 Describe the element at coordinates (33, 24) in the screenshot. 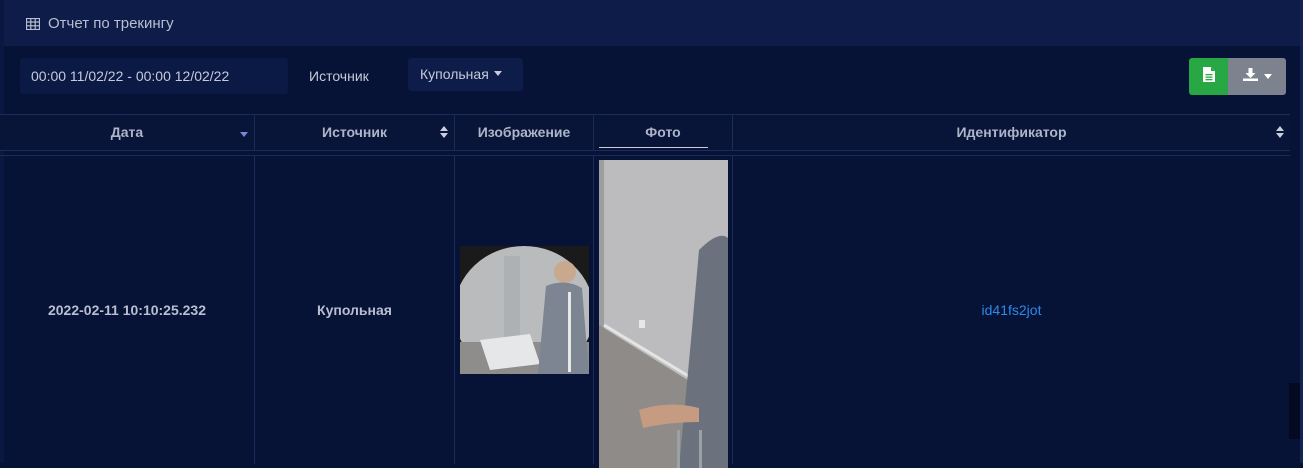

I see `table-icon` at that location.